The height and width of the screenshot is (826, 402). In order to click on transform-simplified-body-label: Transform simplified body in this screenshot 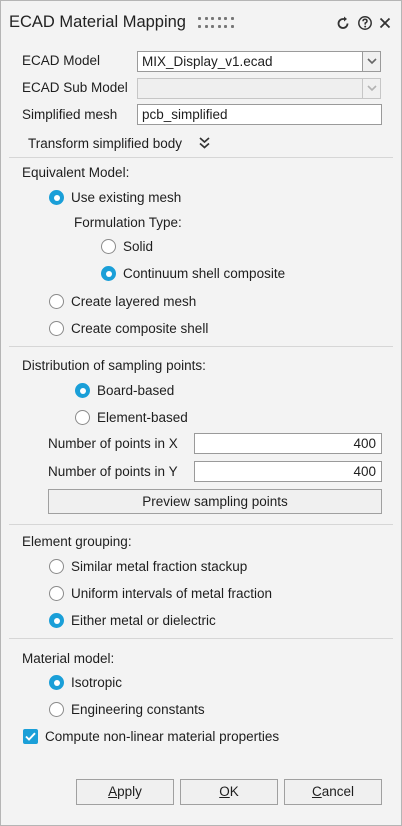, I will do `click(105, 143)`.